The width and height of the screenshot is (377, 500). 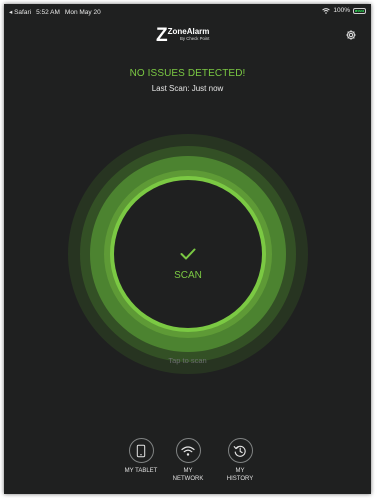 What do you see at coordinates (188, 275) in the screenshot?
I see `scan-label: SCAN` at bounding box center [188, 275].